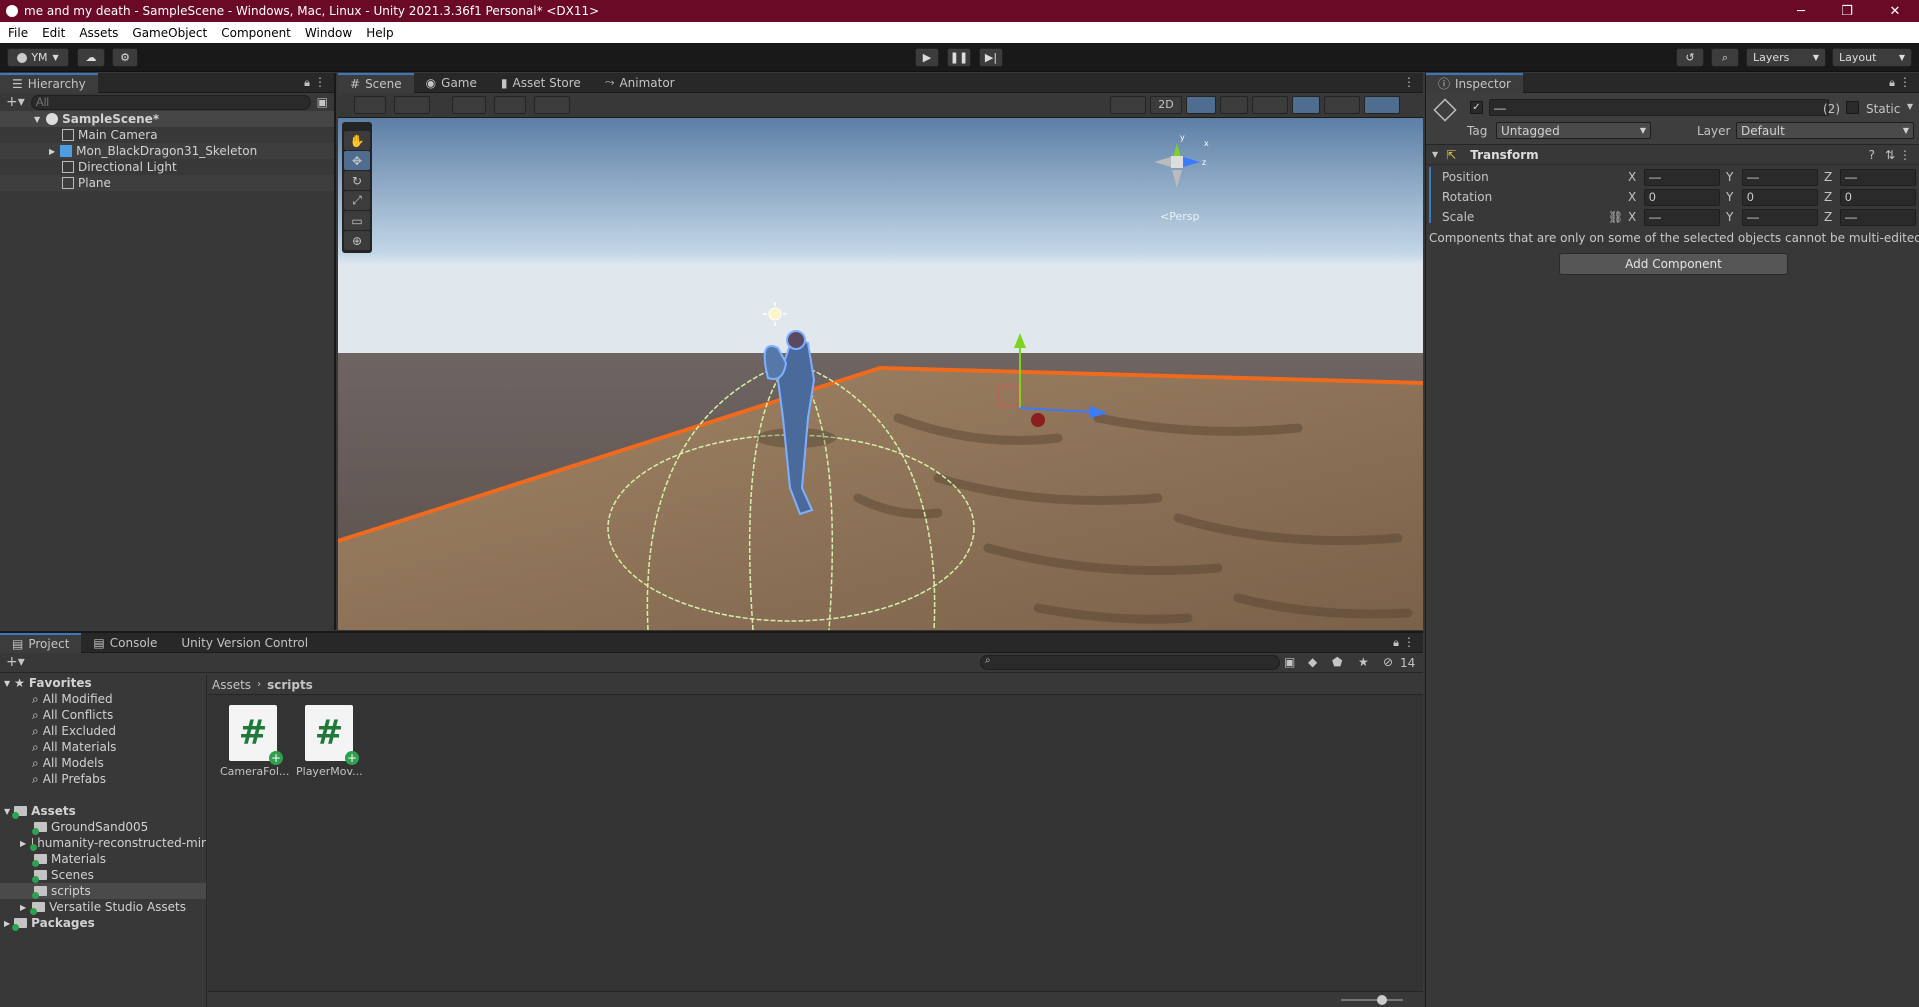 Image resolution: width=1919 pixels, height=1007 pixels. What do you see at coordinates (1890, 155) in the screenshot?
I see `preset-icon: ⇅` at bounding box center [1890, 155].